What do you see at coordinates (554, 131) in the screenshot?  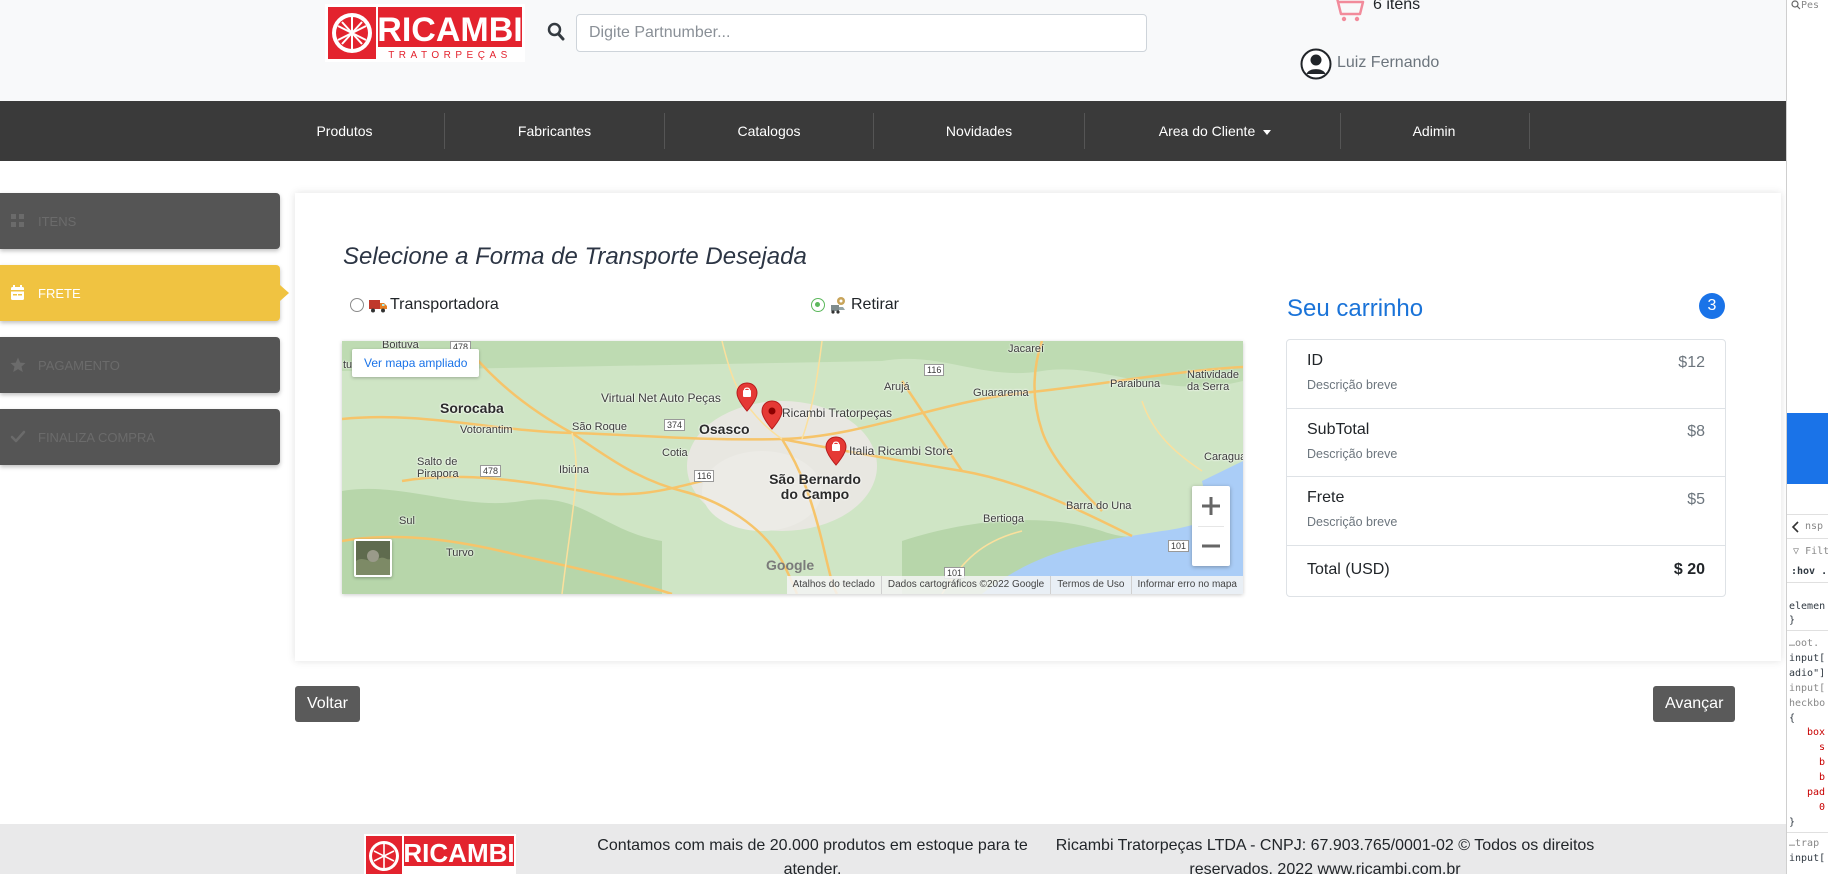 I see `nav-fabricantes: Fabricantes` at bounding box center [554, 131].